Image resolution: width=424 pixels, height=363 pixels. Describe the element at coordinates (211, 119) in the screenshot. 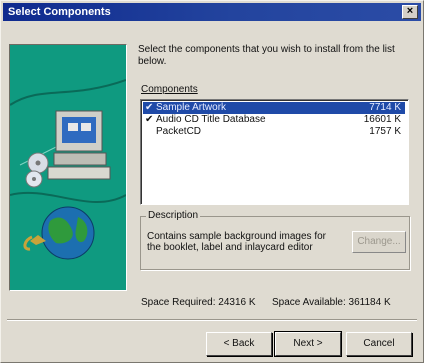

I see `component-name: Audio CD Title Database` at that location.